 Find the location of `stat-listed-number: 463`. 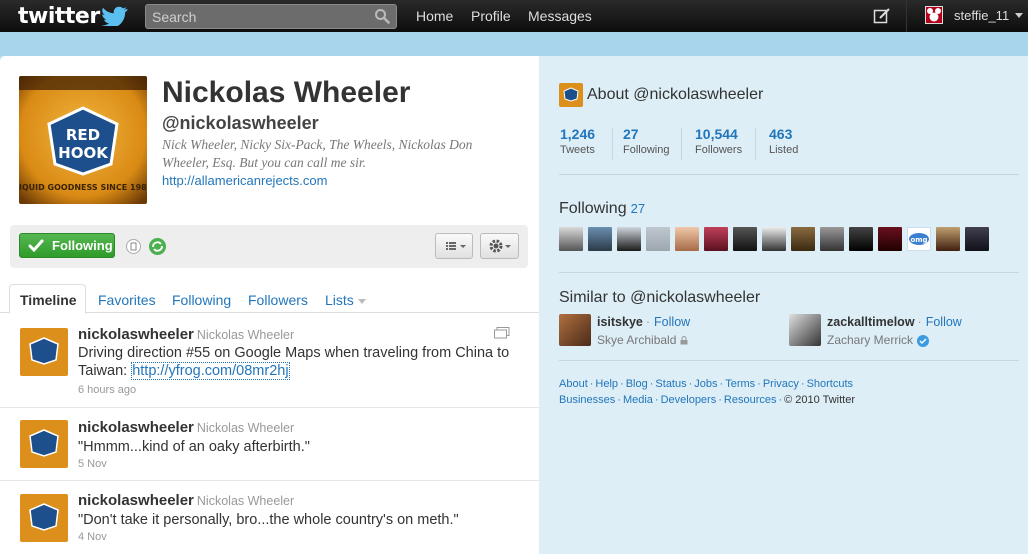

stat-listed-number: 463 is located at coordinates (781, 134).